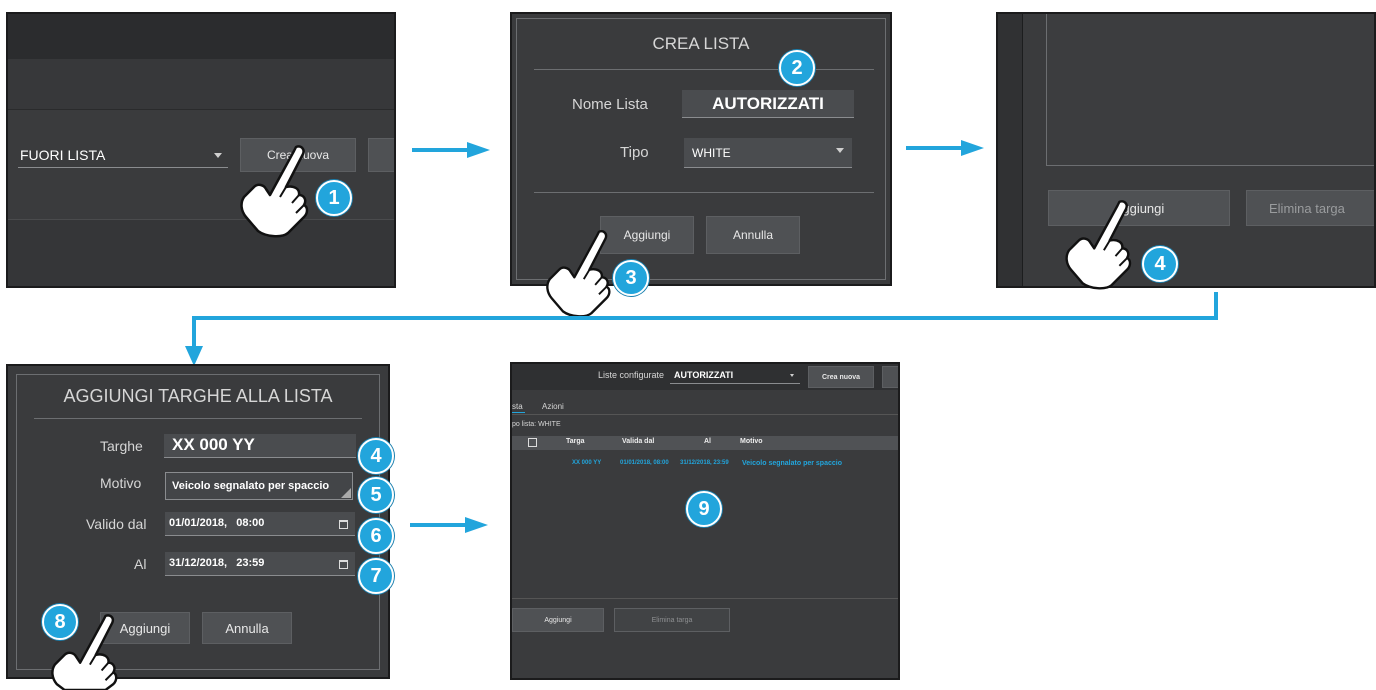 The width and height of the screenshot is (1376, 690). What do you see at coordinates (116, 524) in the screenshot?
I see `valid-from-label: Valido dal` at bounding box center [116, 524].